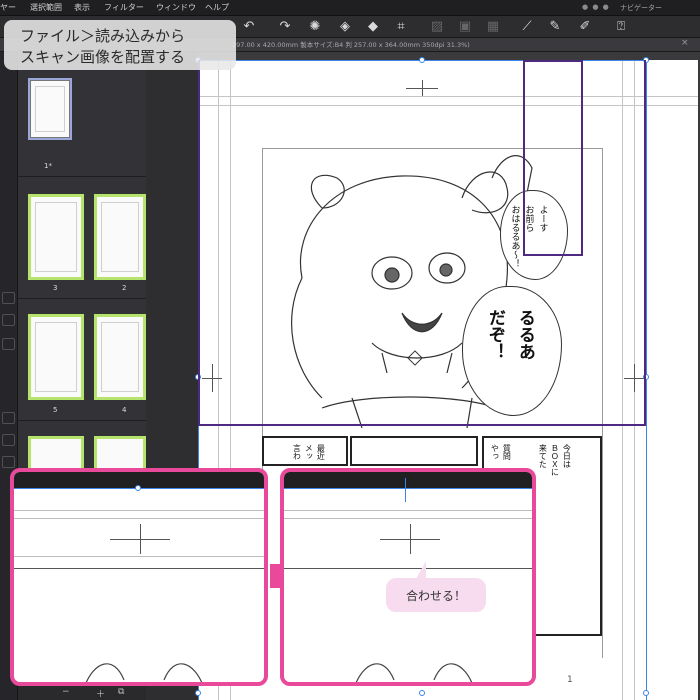  Describe the element at coordinates (527, 27) in the screenshot. I see `ruler-snap-icon: ⟋` at that location.